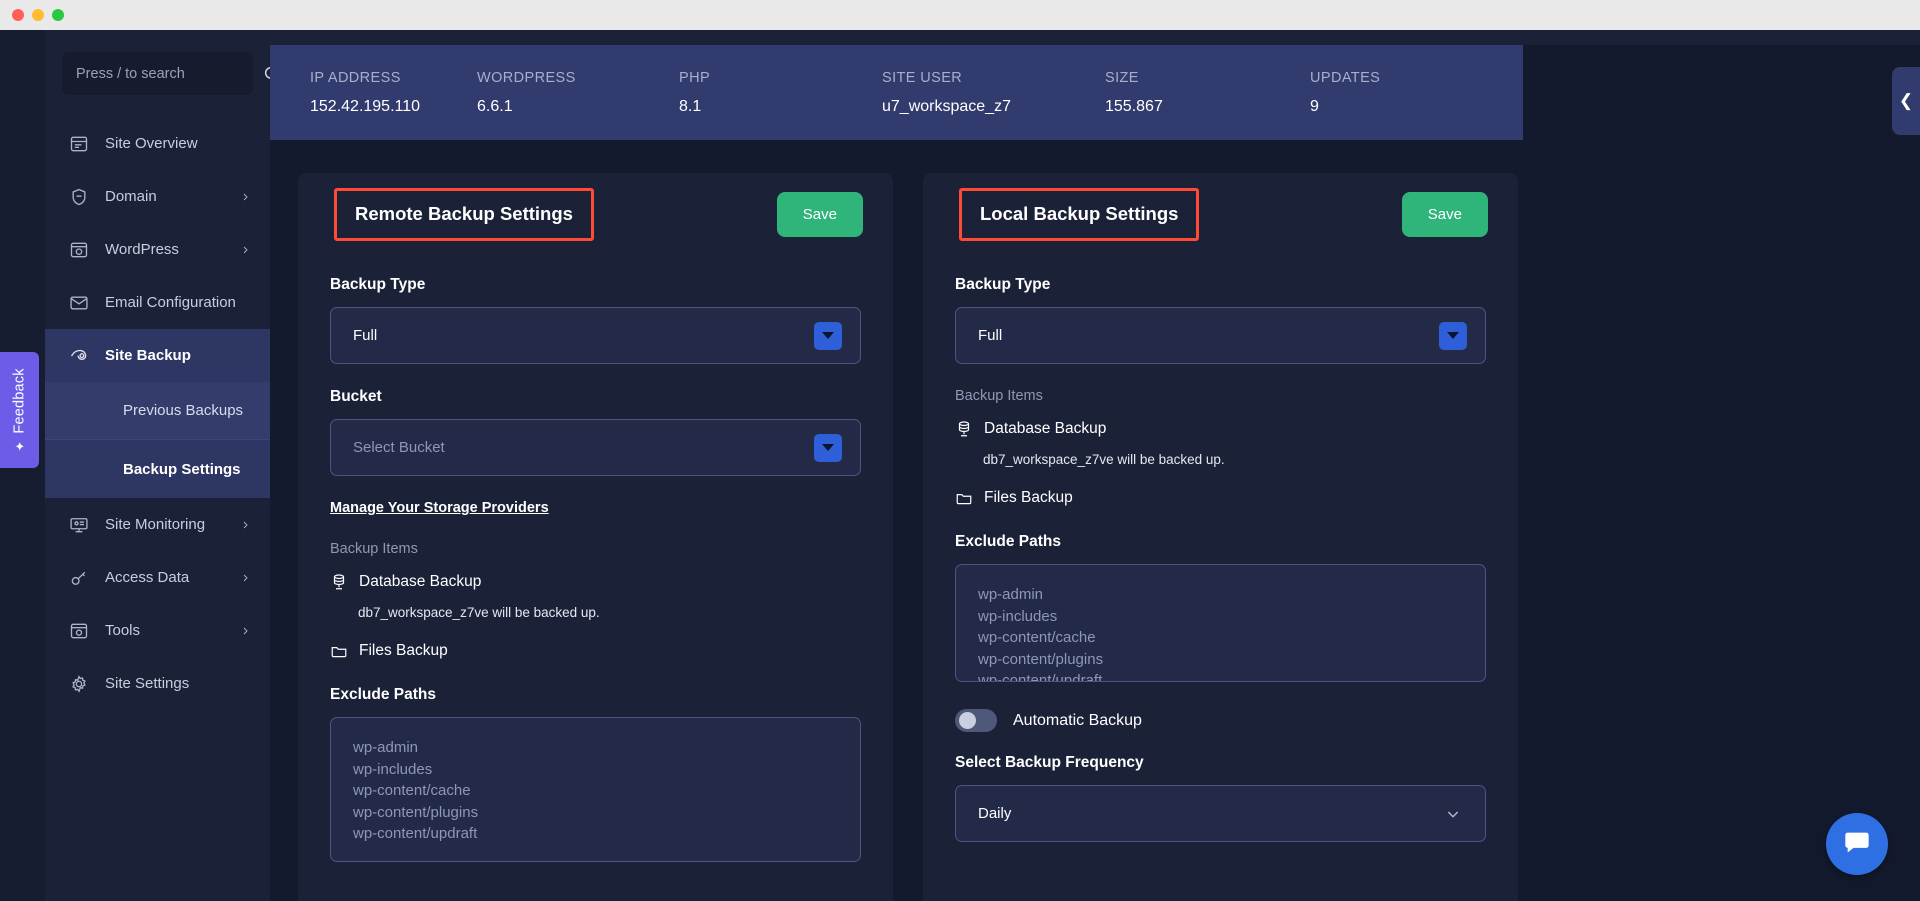  I want to click on sidebar-item-site-backup: Site Backup, so click(157, 355).